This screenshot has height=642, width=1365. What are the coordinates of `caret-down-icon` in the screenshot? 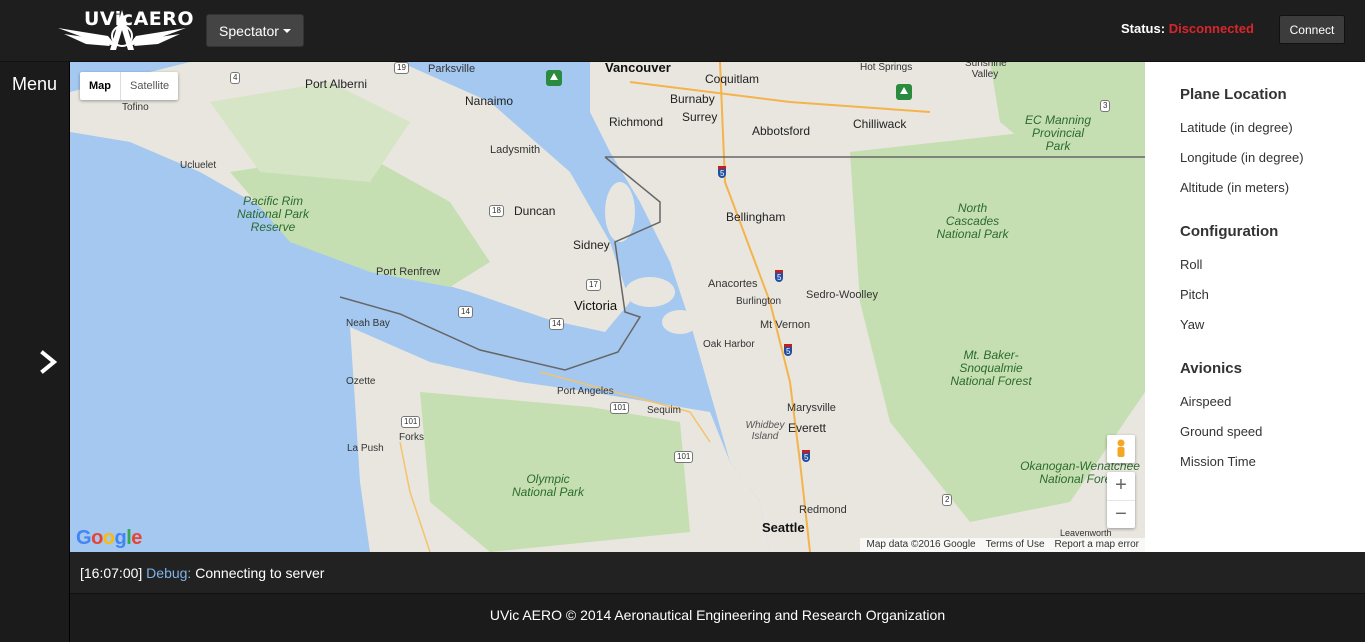 It's located at (286, 30).